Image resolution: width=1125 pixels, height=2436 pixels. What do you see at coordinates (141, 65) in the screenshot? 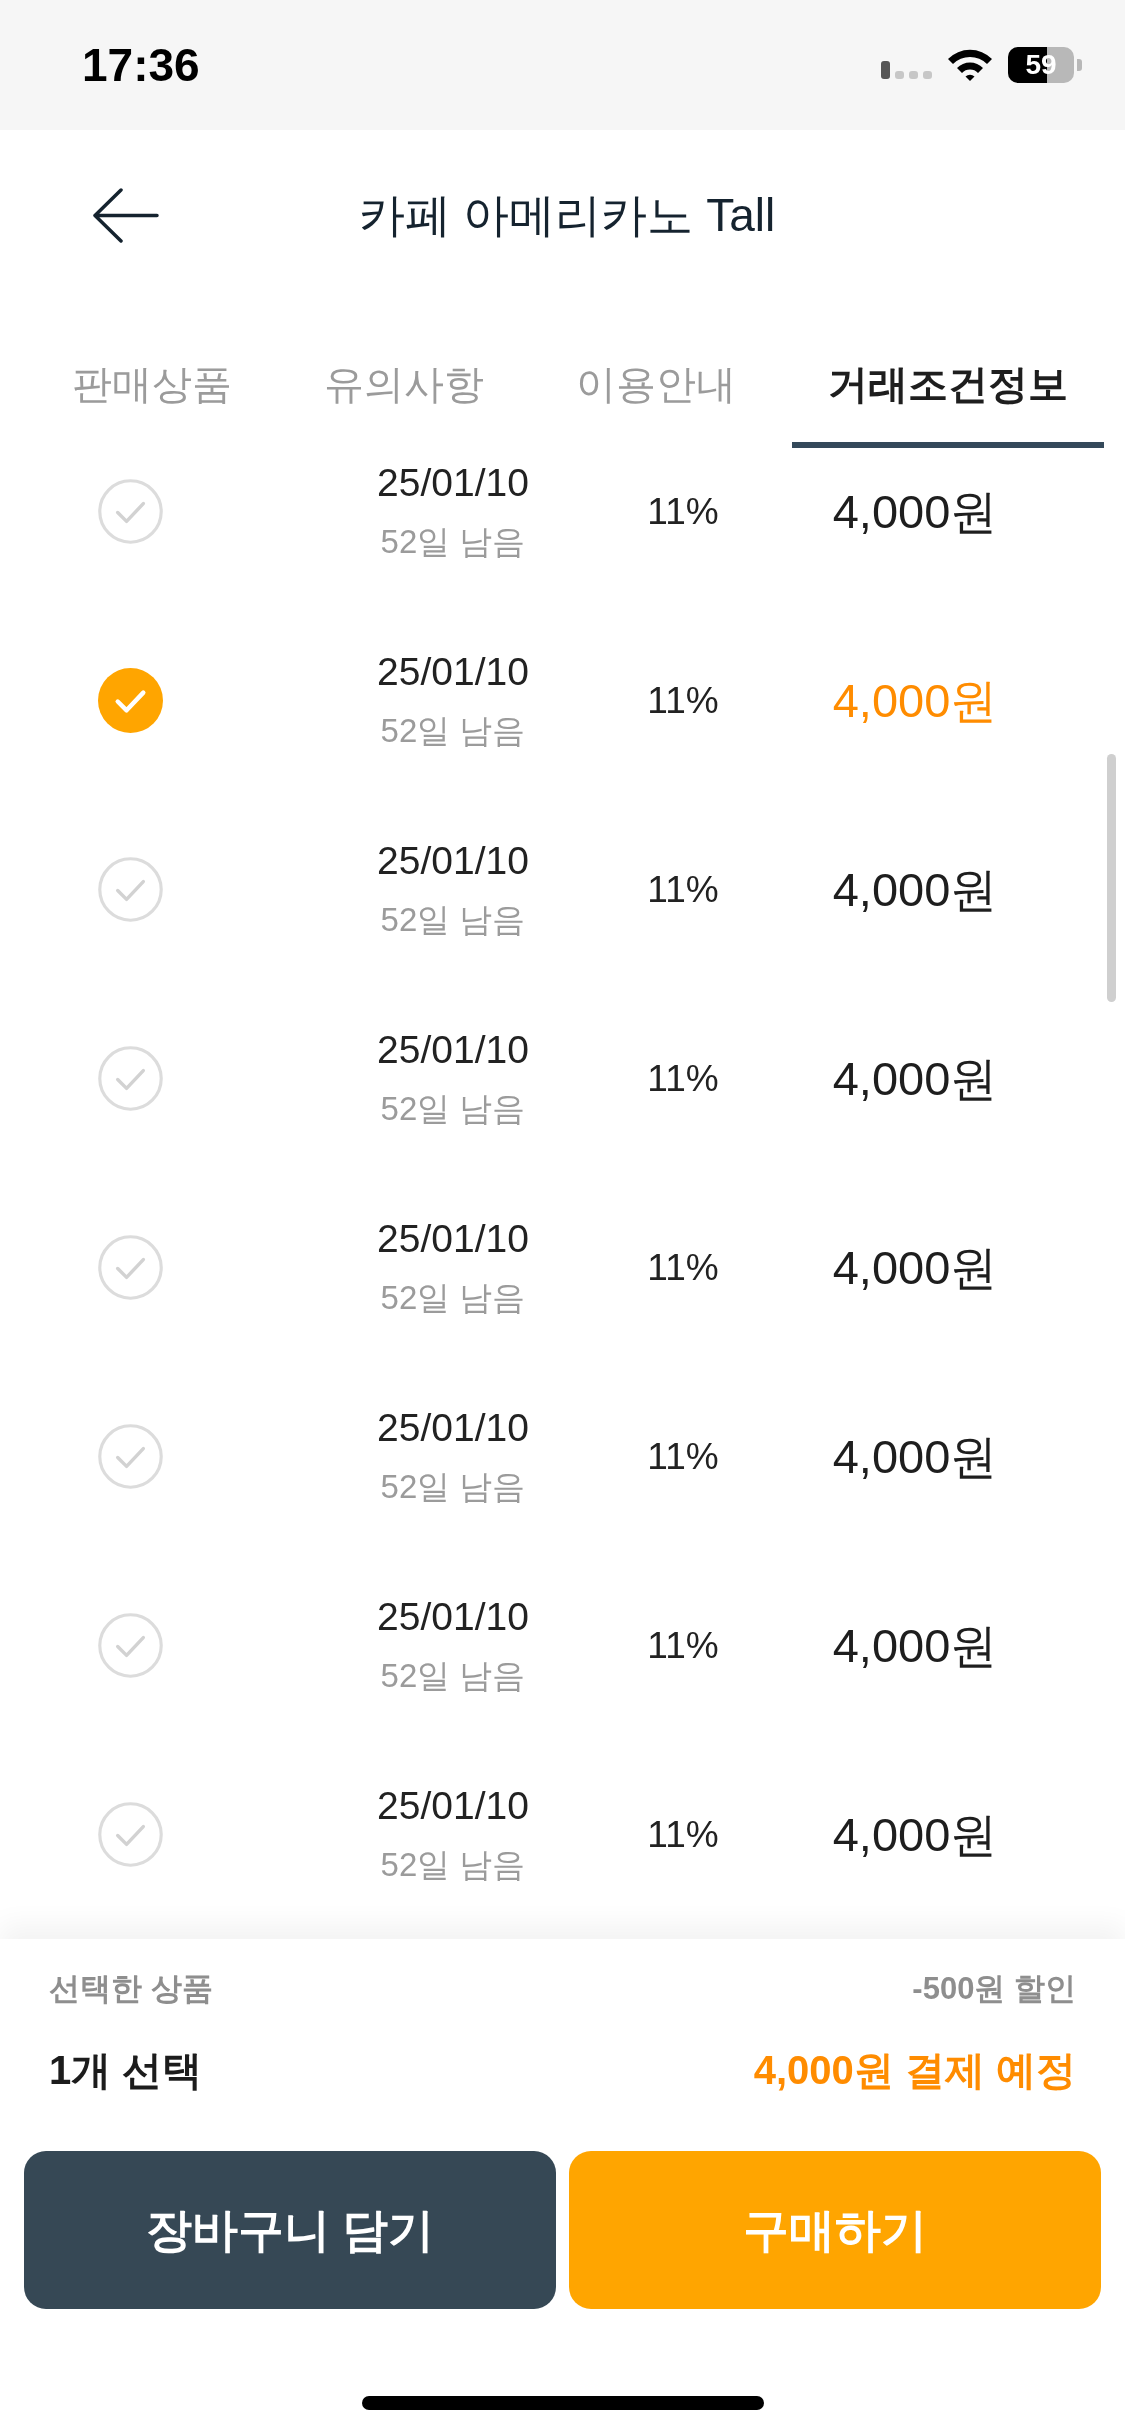
I see `status-time: 17:36` at bounding box center [141, 65].